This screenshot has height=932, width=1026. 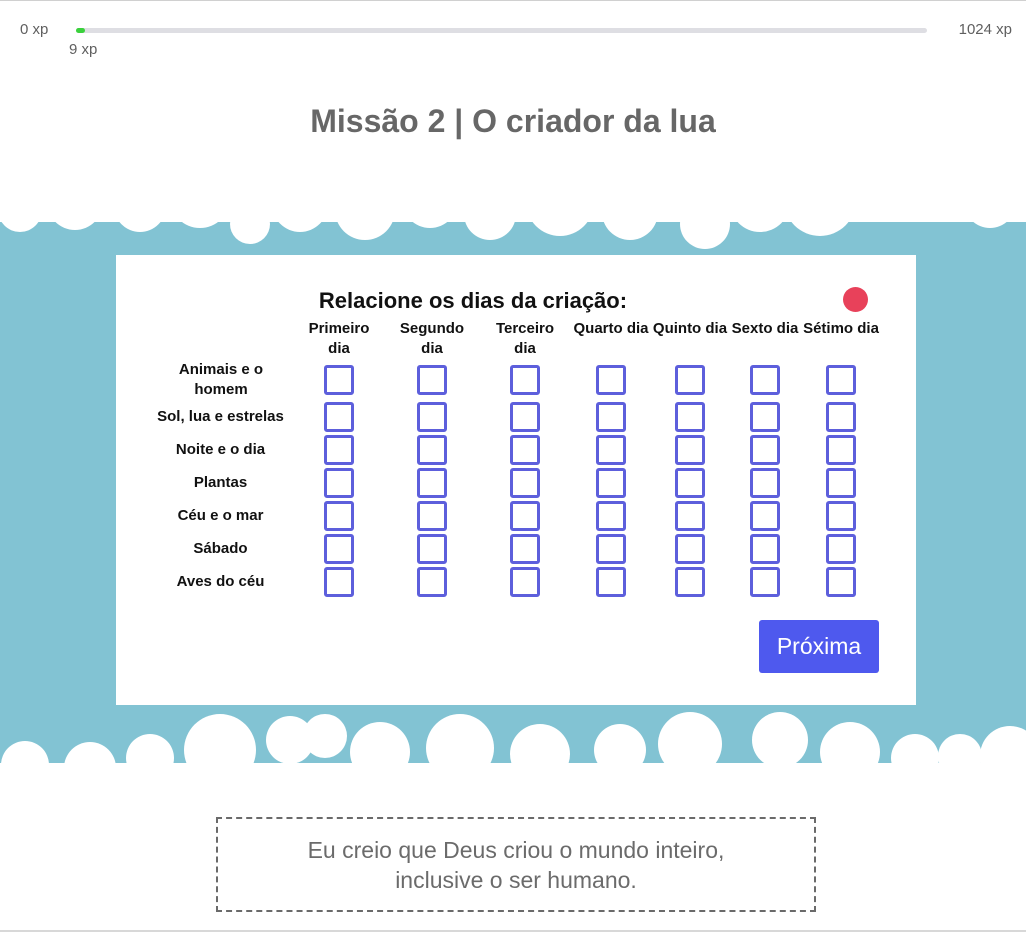 I want to click on xp-progress-fill, so click(x=80, y=30).